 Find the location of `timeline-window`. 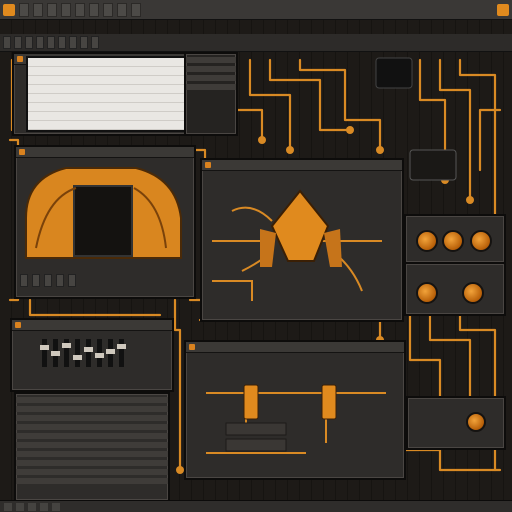

timeline-window is located at coordinates (295, 410).